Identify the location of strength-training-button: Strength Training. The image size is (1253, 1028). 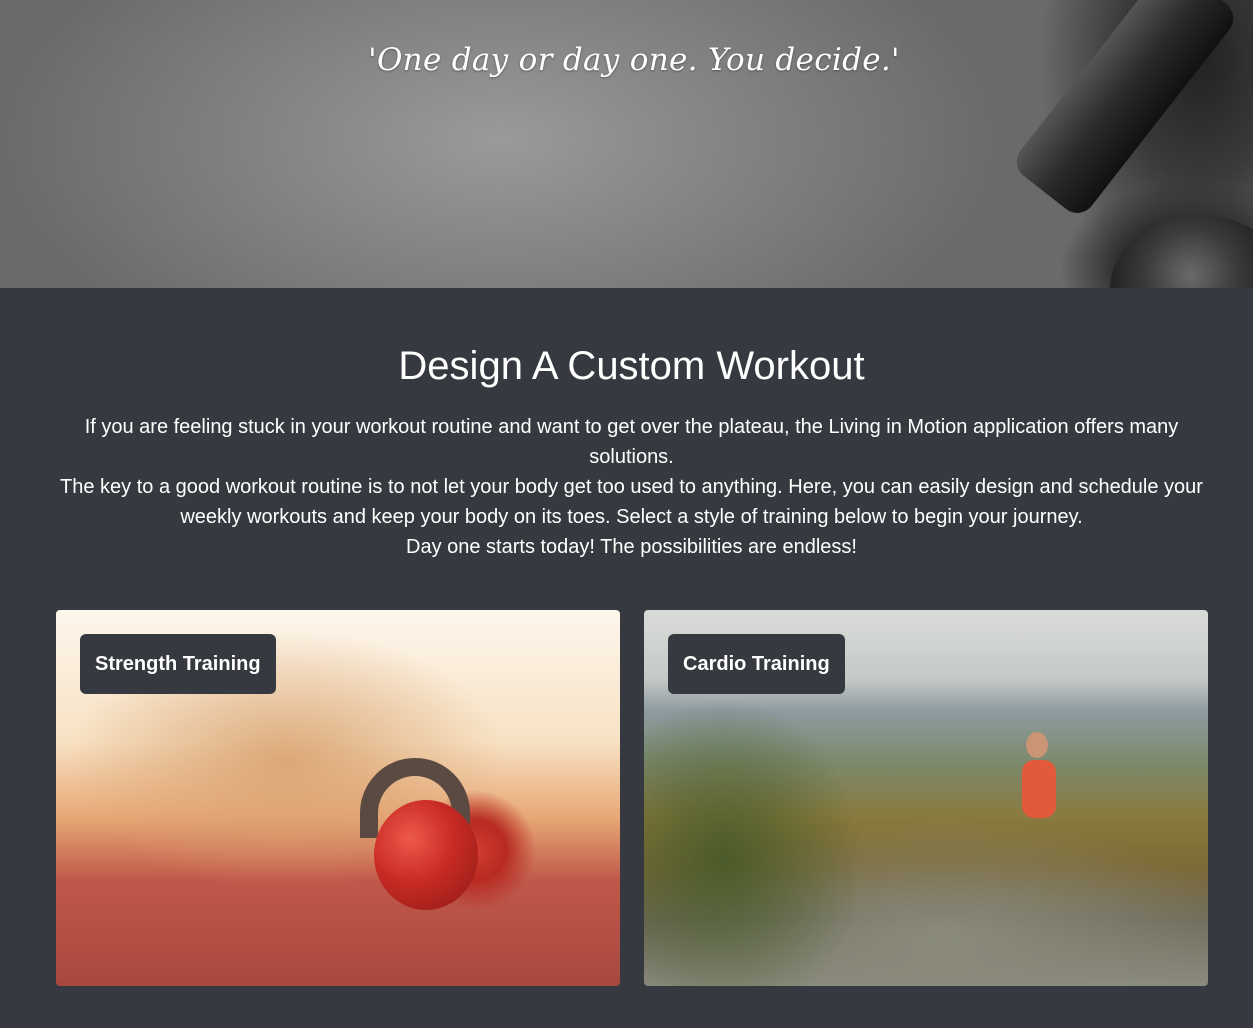
(178, 664).